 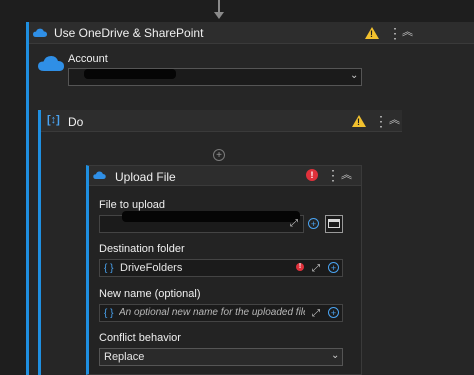 I want to click on file-to-upload-label: File to upload, so click(x=132, y=205).